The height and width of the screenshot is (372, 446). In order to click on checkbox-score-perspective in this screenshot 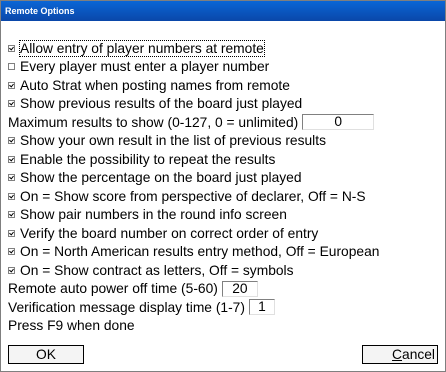, I will do `click(11, 196)`.